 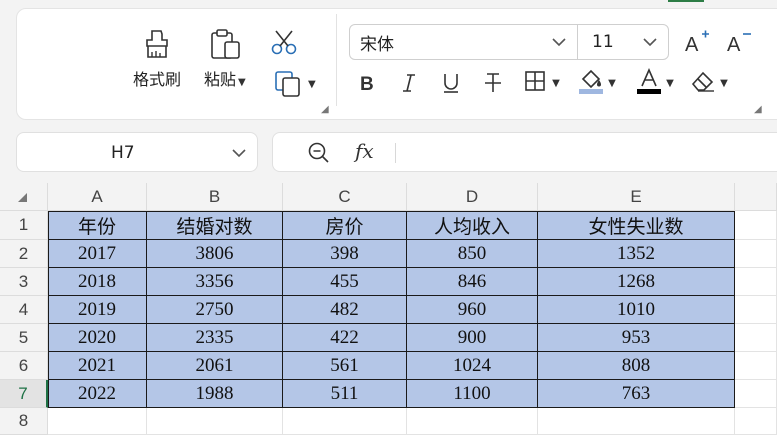 I want to click on table-cell: 960, so click(x=472, y=310).